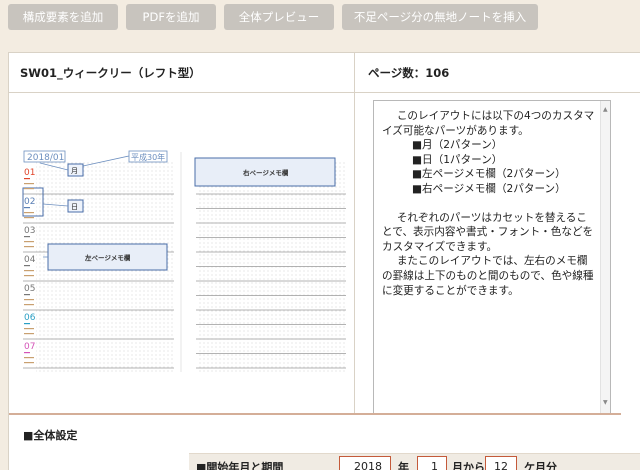 The width and height of the screenshot is (640, 470). What do you see at coordinates (74, 171) in the screenshot?
I see `preview-month-label: 月` at bounding box center [74, 171].